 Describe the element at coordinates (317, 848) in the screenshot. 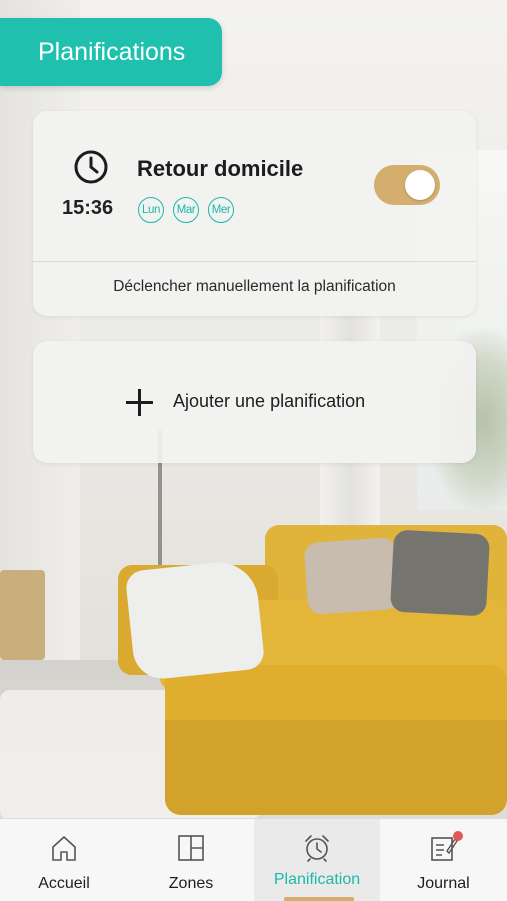

I see `alarm-clock-icon` at that location.